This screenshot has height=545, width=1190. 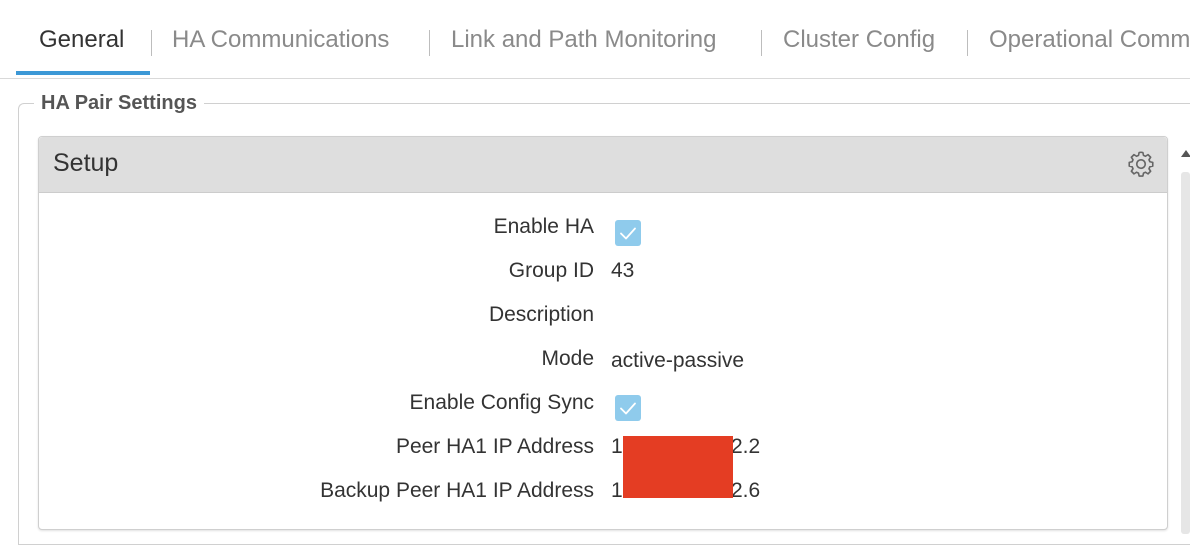 What do you see at coordinates (746, 446) in the screenshot?
I see `peer-ha1-ip-suffix: 2.2` at bounding box center [746, 446].